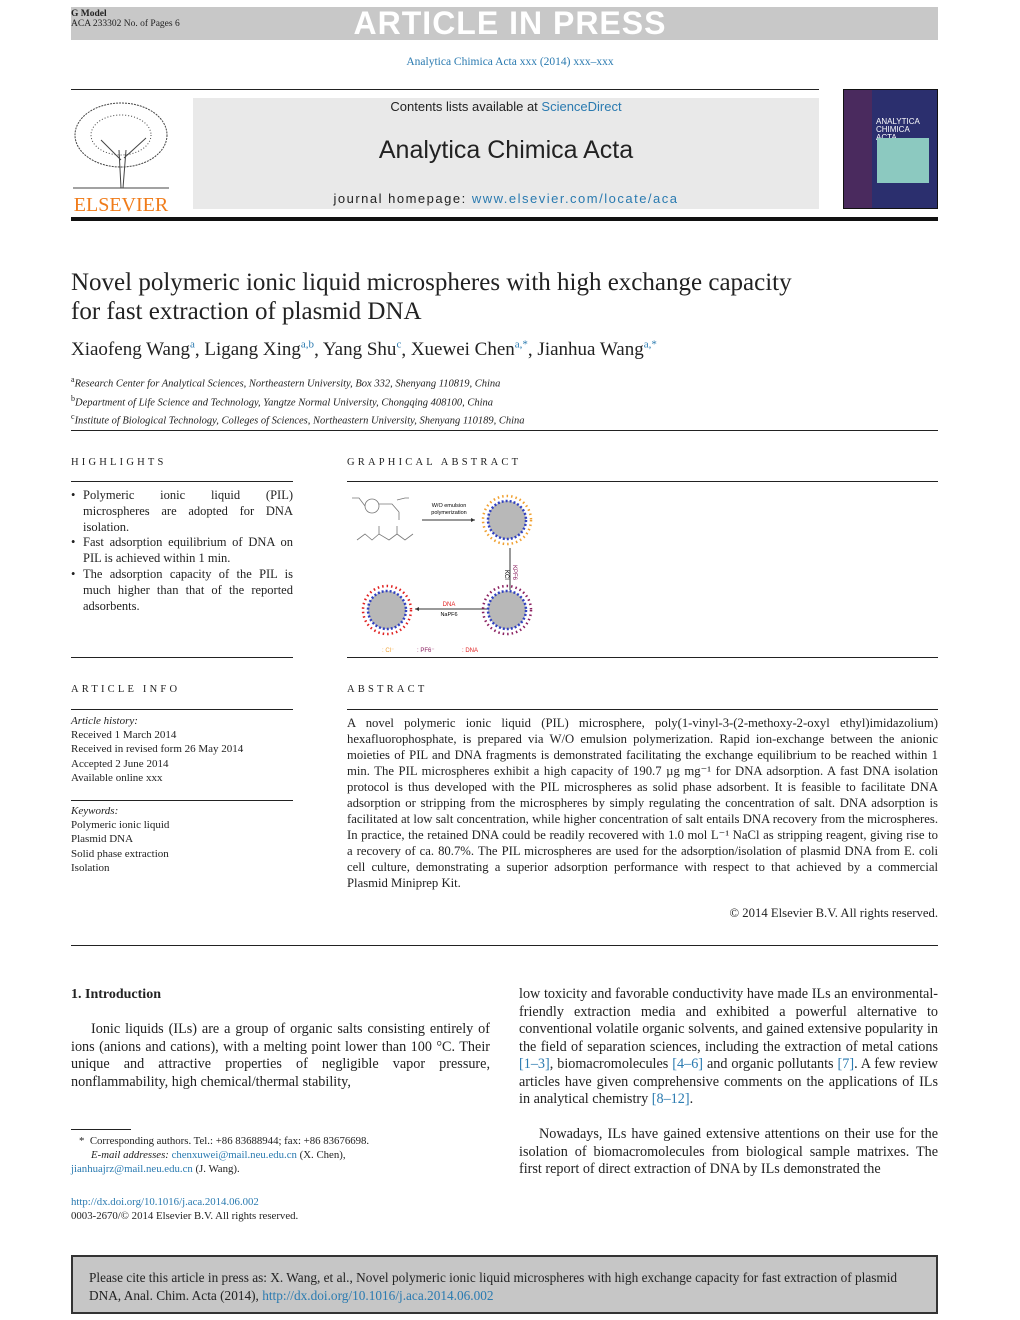 This screenshot has height=1320, width=1020. I want to click on article-info-heading: ARTICLE INFO, so click(126, 689).